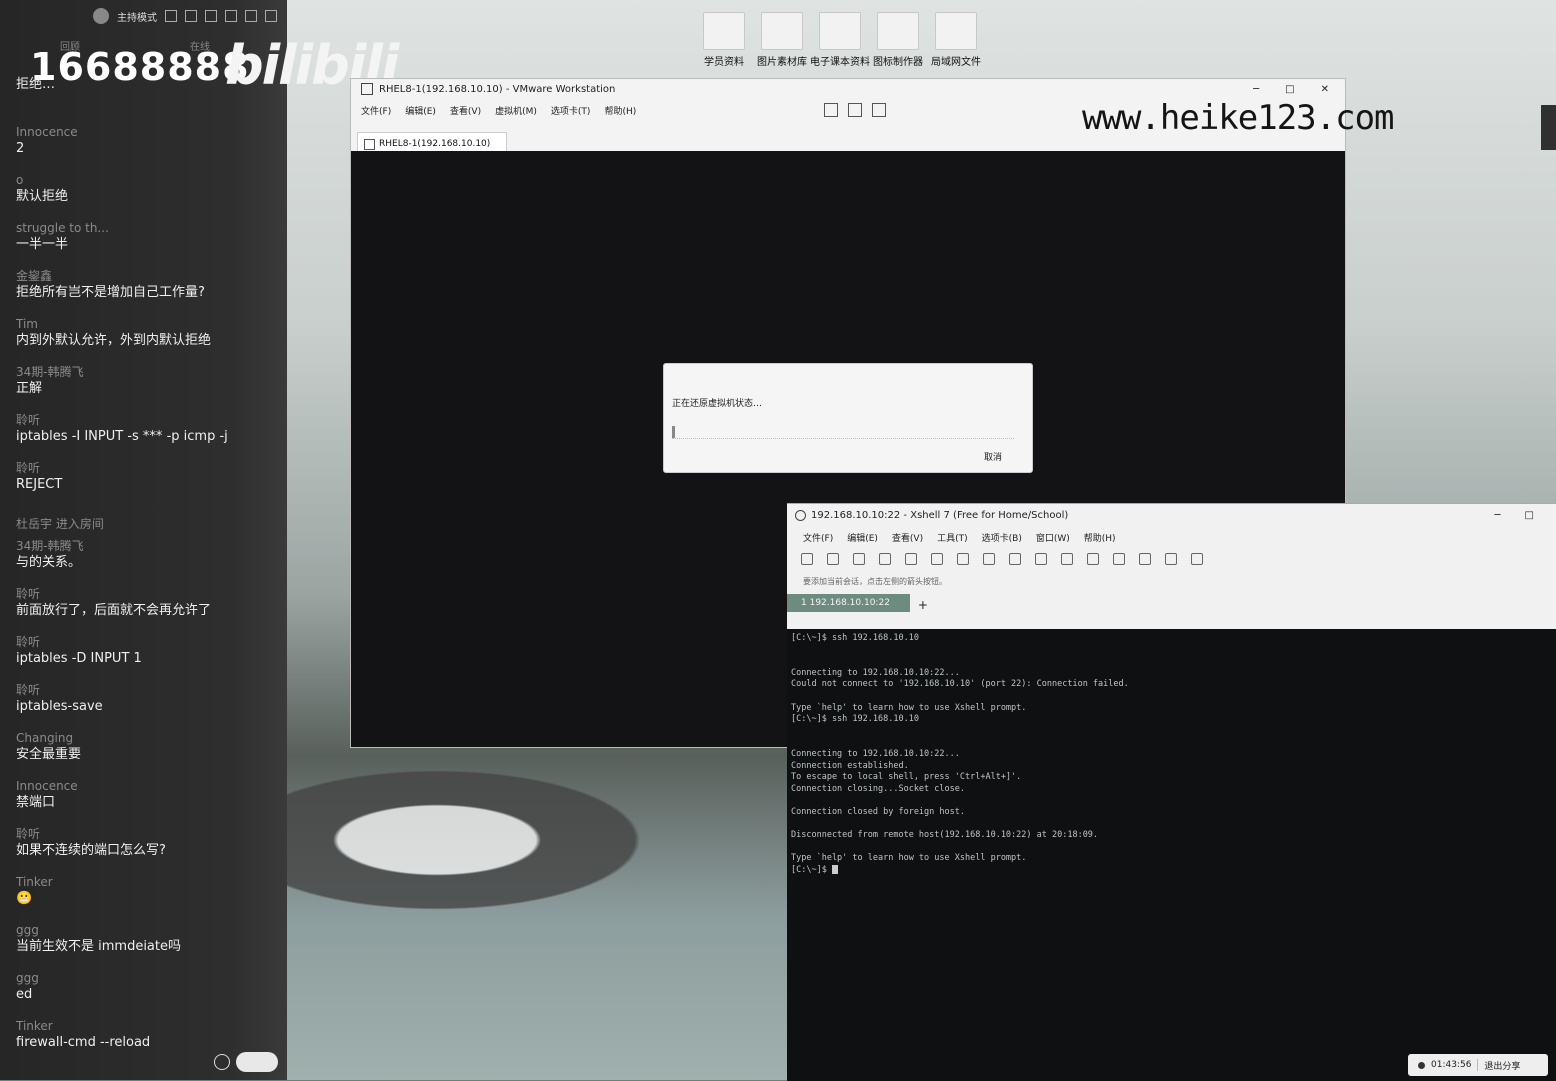 This screenshot has height=1081, width=1556. Describe the element at coordinates (937, 559) in the screenshot. I see `find-icon` at that location.